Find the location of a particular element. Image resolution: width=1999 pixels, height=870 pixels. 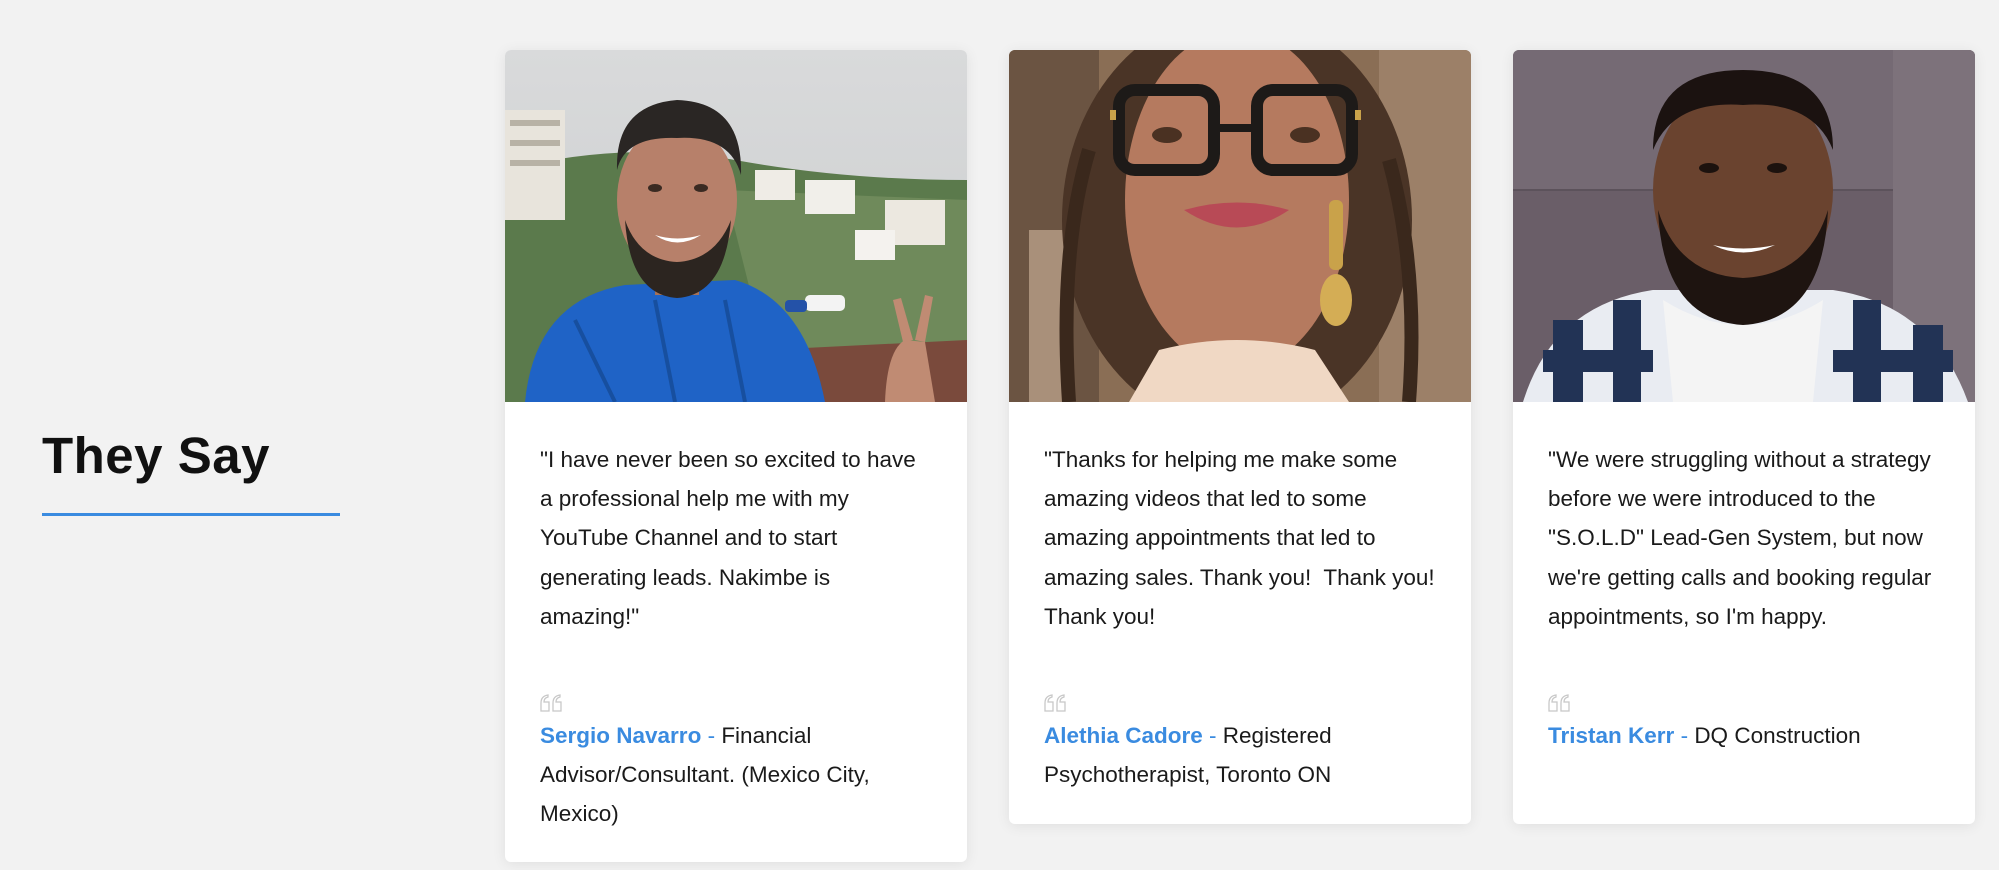

author-name: Alethia Cadore is located at coordinates (1123, 736).